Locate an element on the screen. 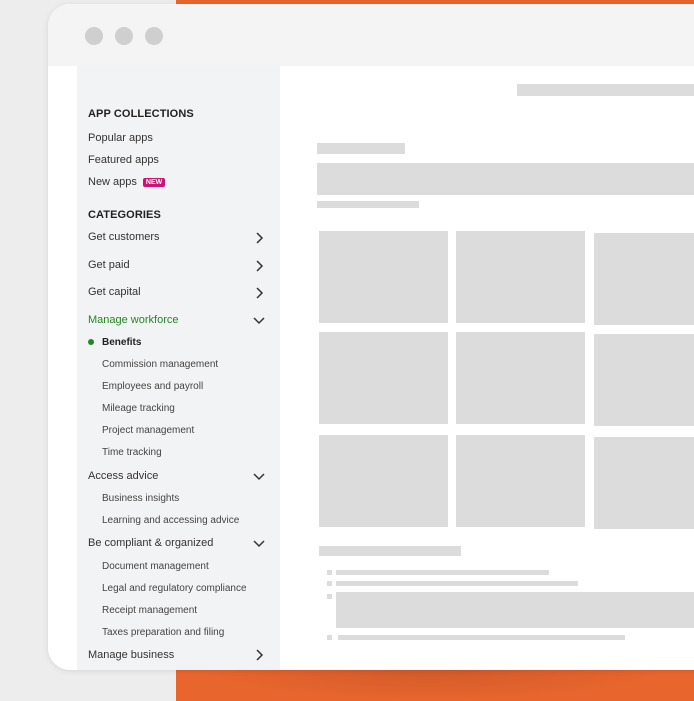 This screenshot has height=701, width=694. categories-heading: CATEGORIES is located at coordinates (124, 215).